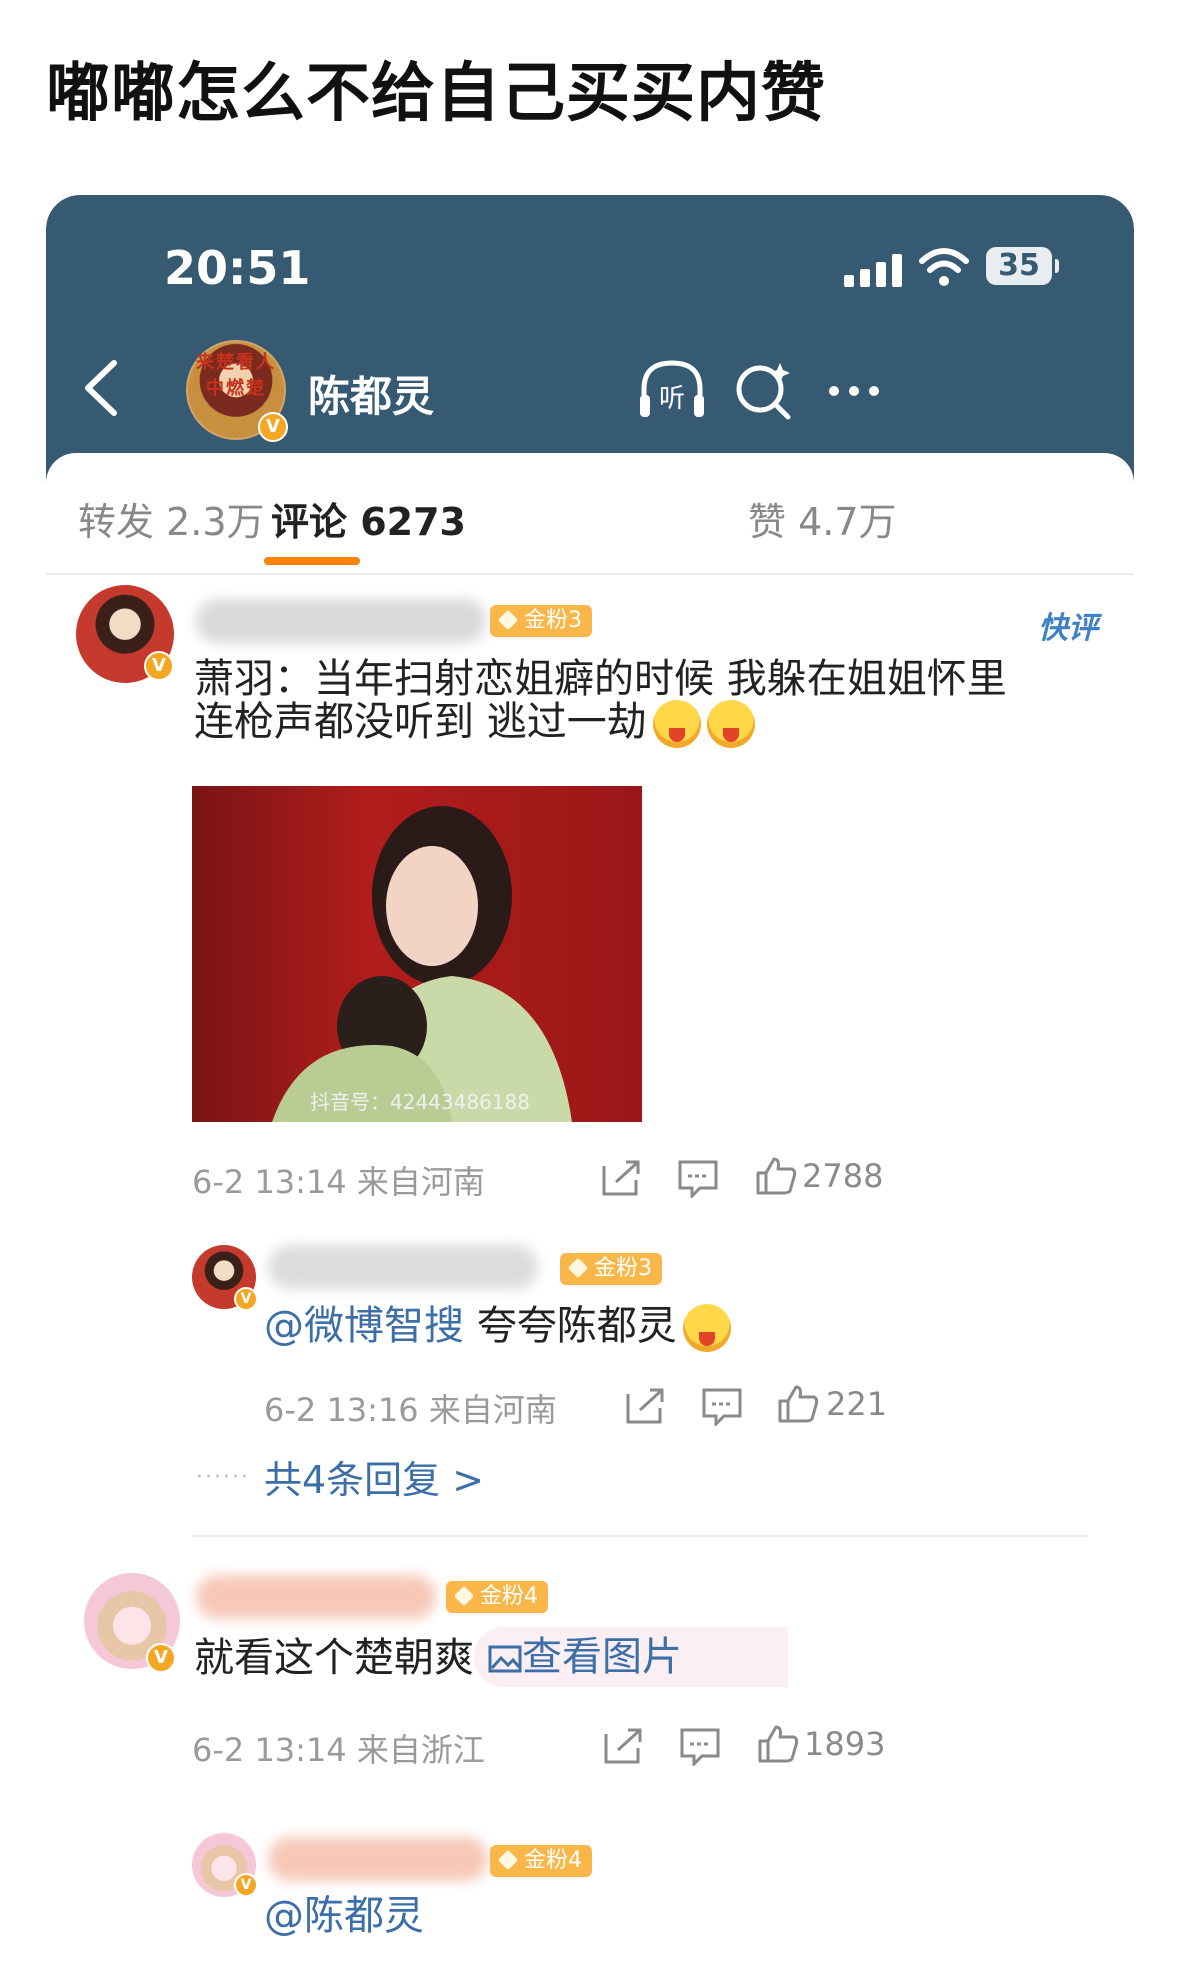 Image resolution: width=1179 pixels, height=1979 pixels. Describe the element at coordinates (590, 513) in the screenshot. I see `tab-bar: 转发 2.3万 评论 6273 赞 4.7万` at that location.